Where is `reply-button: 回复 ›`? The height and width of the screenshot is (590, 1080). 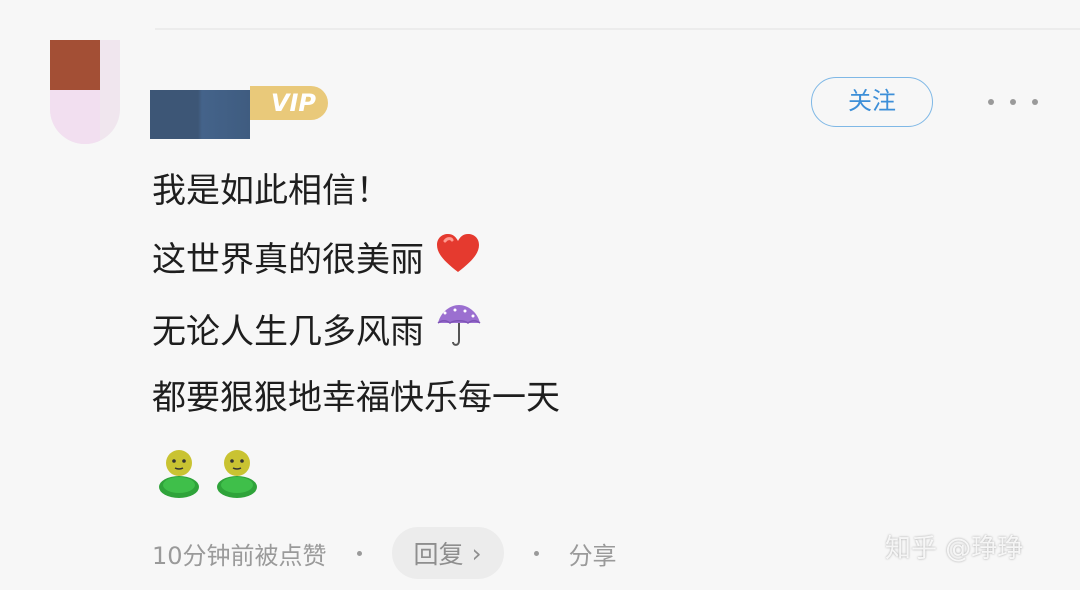
reply-button: 回复 › is located at coordinates (447, 553).